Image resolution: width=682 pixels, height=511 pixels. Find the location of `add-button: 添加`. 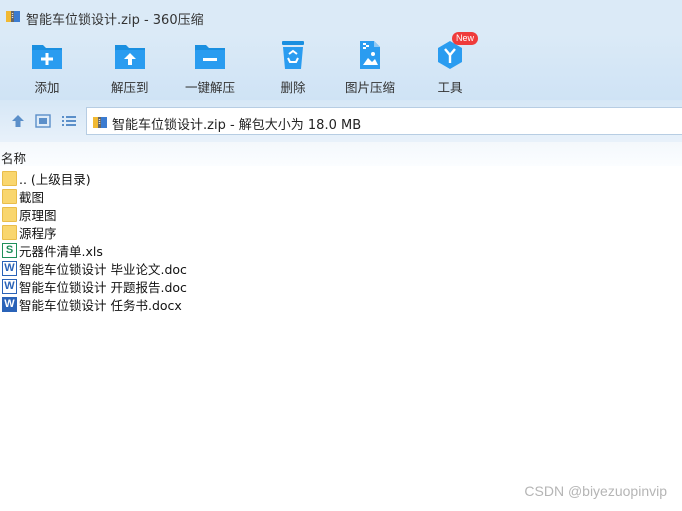

add-button: 添加 is located at coordinates (47, 67).